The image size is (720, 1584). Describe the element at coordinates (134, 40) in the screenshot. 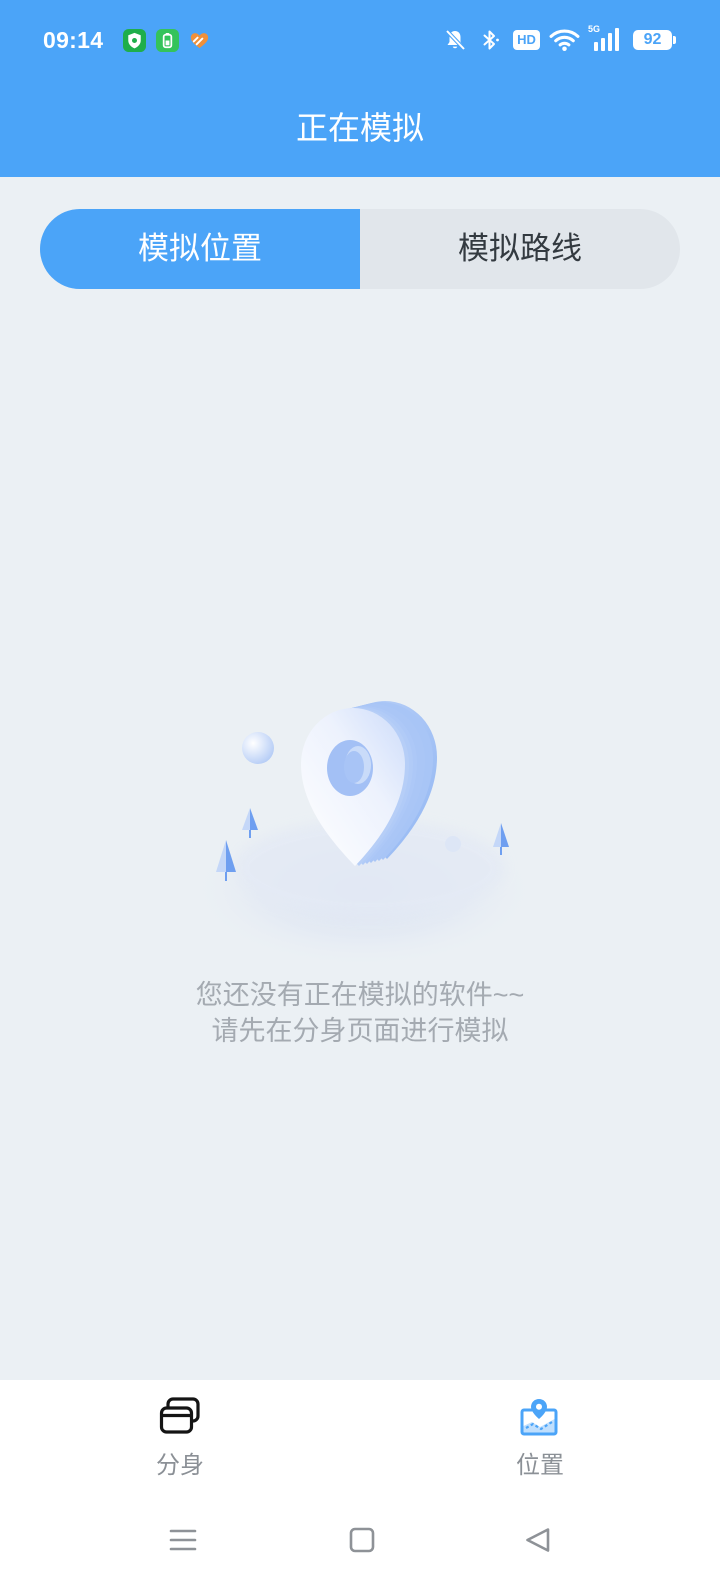

I see `shield-app-icon` at that location.